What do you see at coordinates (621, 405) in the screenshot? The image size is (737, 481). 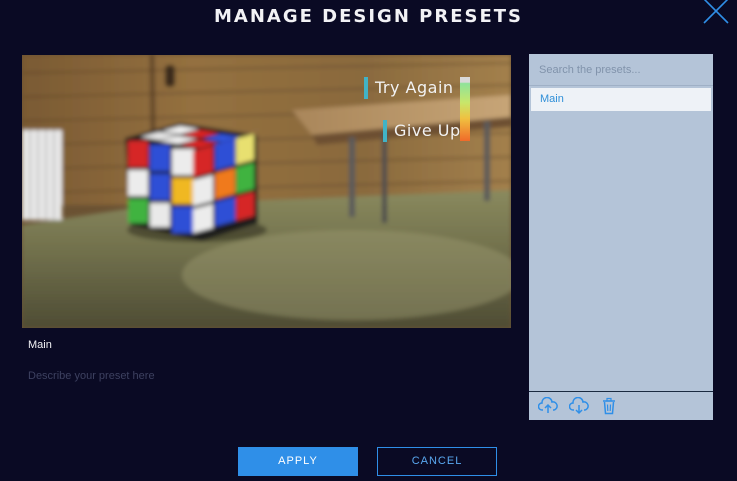 I see `preset-panel-toolbar` at bounding box center [621, 405].